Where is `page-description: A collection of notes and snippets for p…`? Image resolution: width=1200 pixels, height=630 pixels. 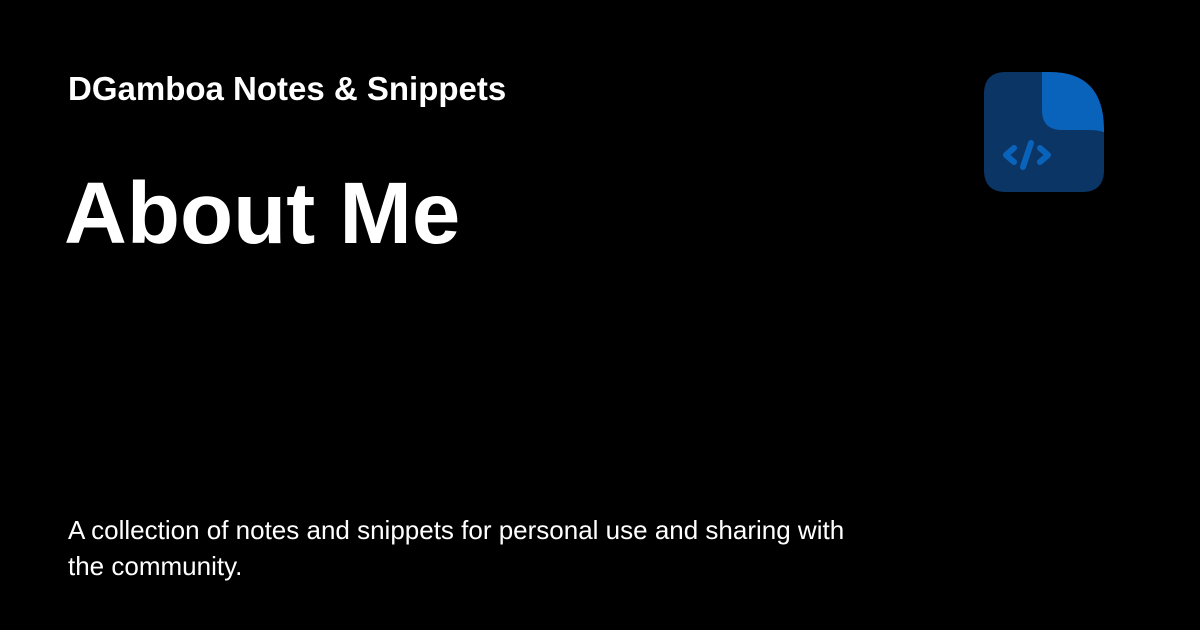 page-description: A collection of notes and snippets for p… is located at coordinates (456, 548).